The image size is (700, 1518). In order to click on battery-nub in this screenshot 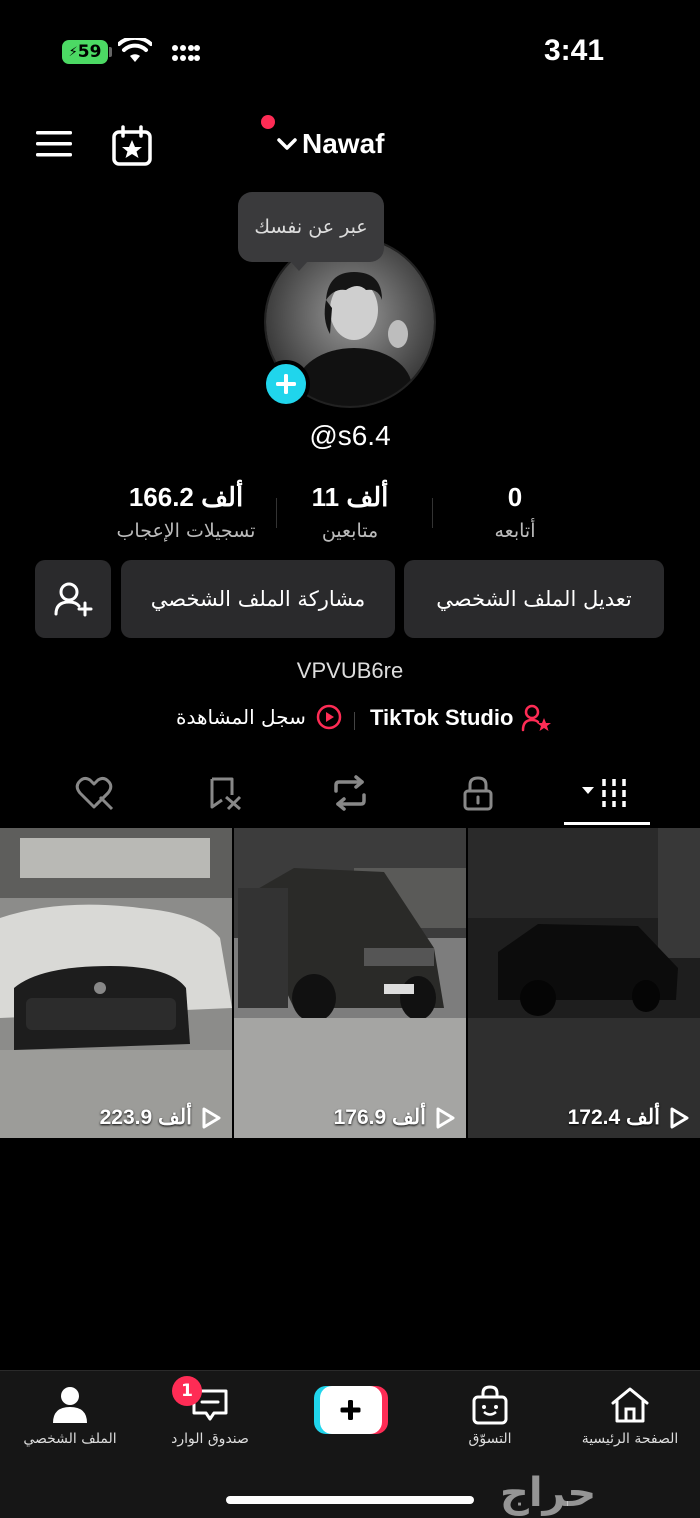, I will do `click(110, 52)`.